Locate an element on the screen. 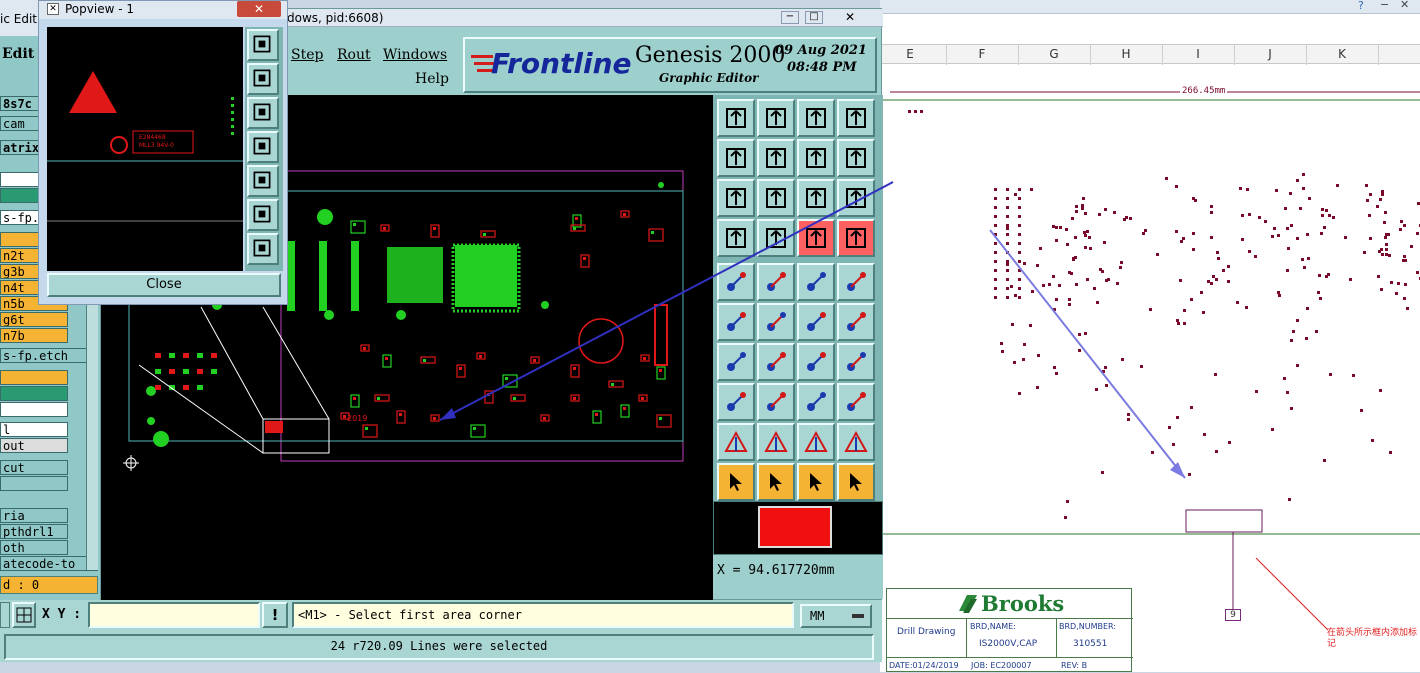 The width and height of the screenshot is (1420, 673). layer-row: oth is located at coordinates (34, 547).